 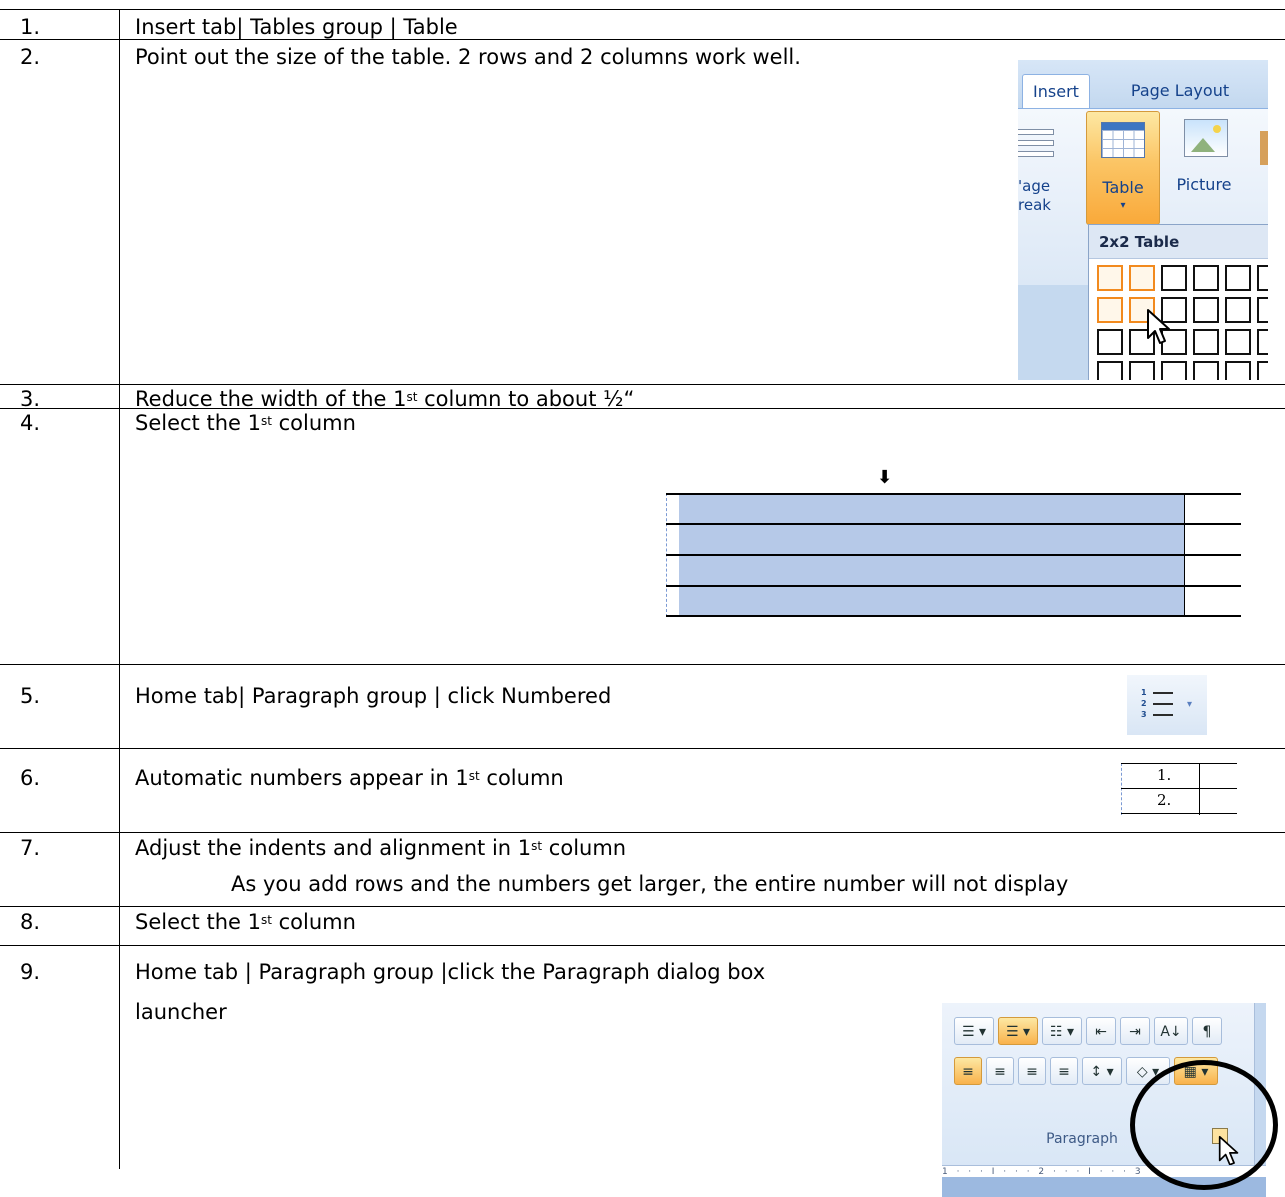 I want to click on mouse-pointer-icon, so click(x=1158, y=326).